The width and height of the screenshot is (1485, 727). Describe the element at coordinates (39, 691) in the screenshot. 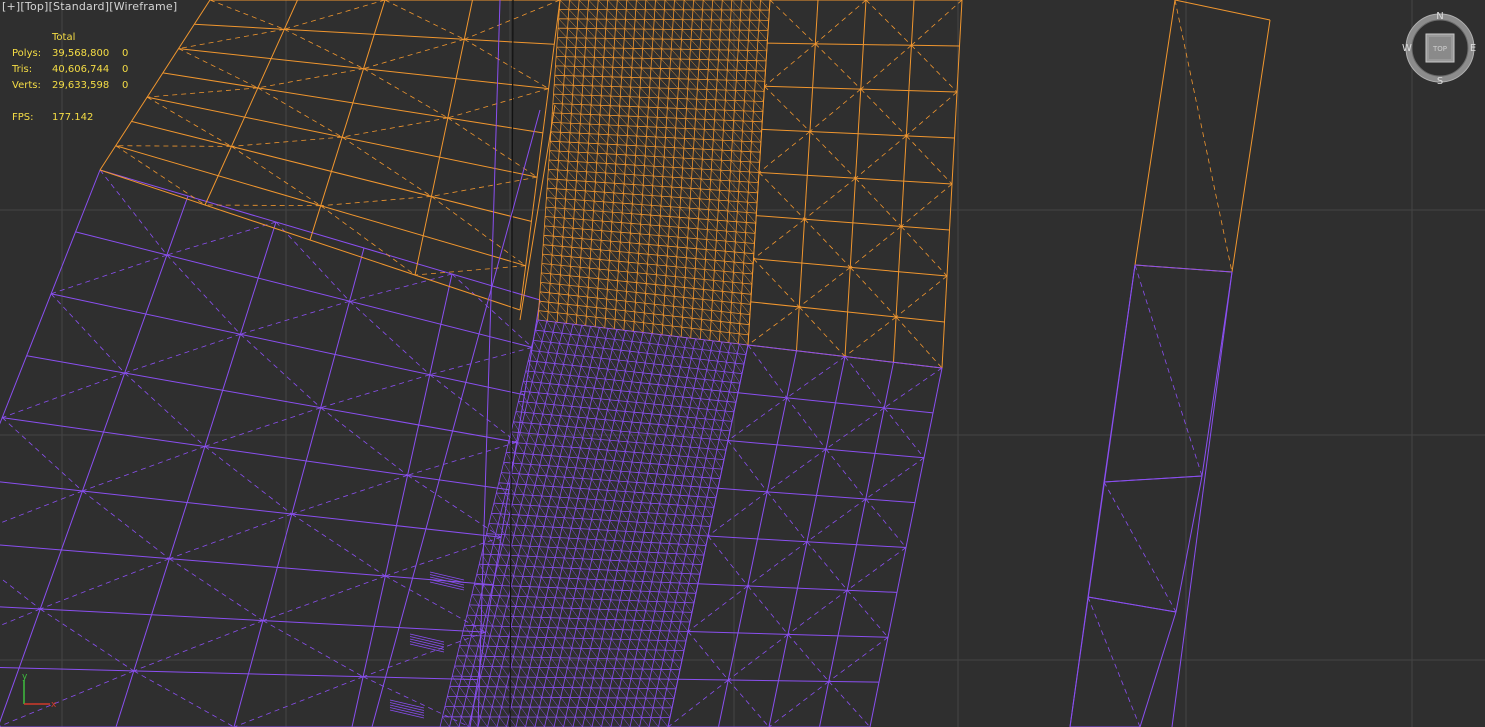

I see `axis-tripod: y x` at that location.